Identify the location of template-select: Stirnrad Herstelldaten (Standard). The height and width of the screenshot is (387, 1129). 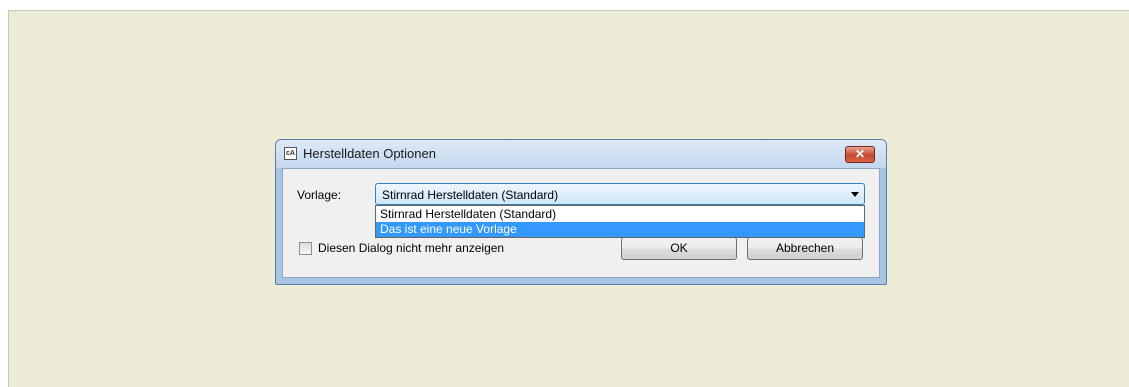
(620, 194).